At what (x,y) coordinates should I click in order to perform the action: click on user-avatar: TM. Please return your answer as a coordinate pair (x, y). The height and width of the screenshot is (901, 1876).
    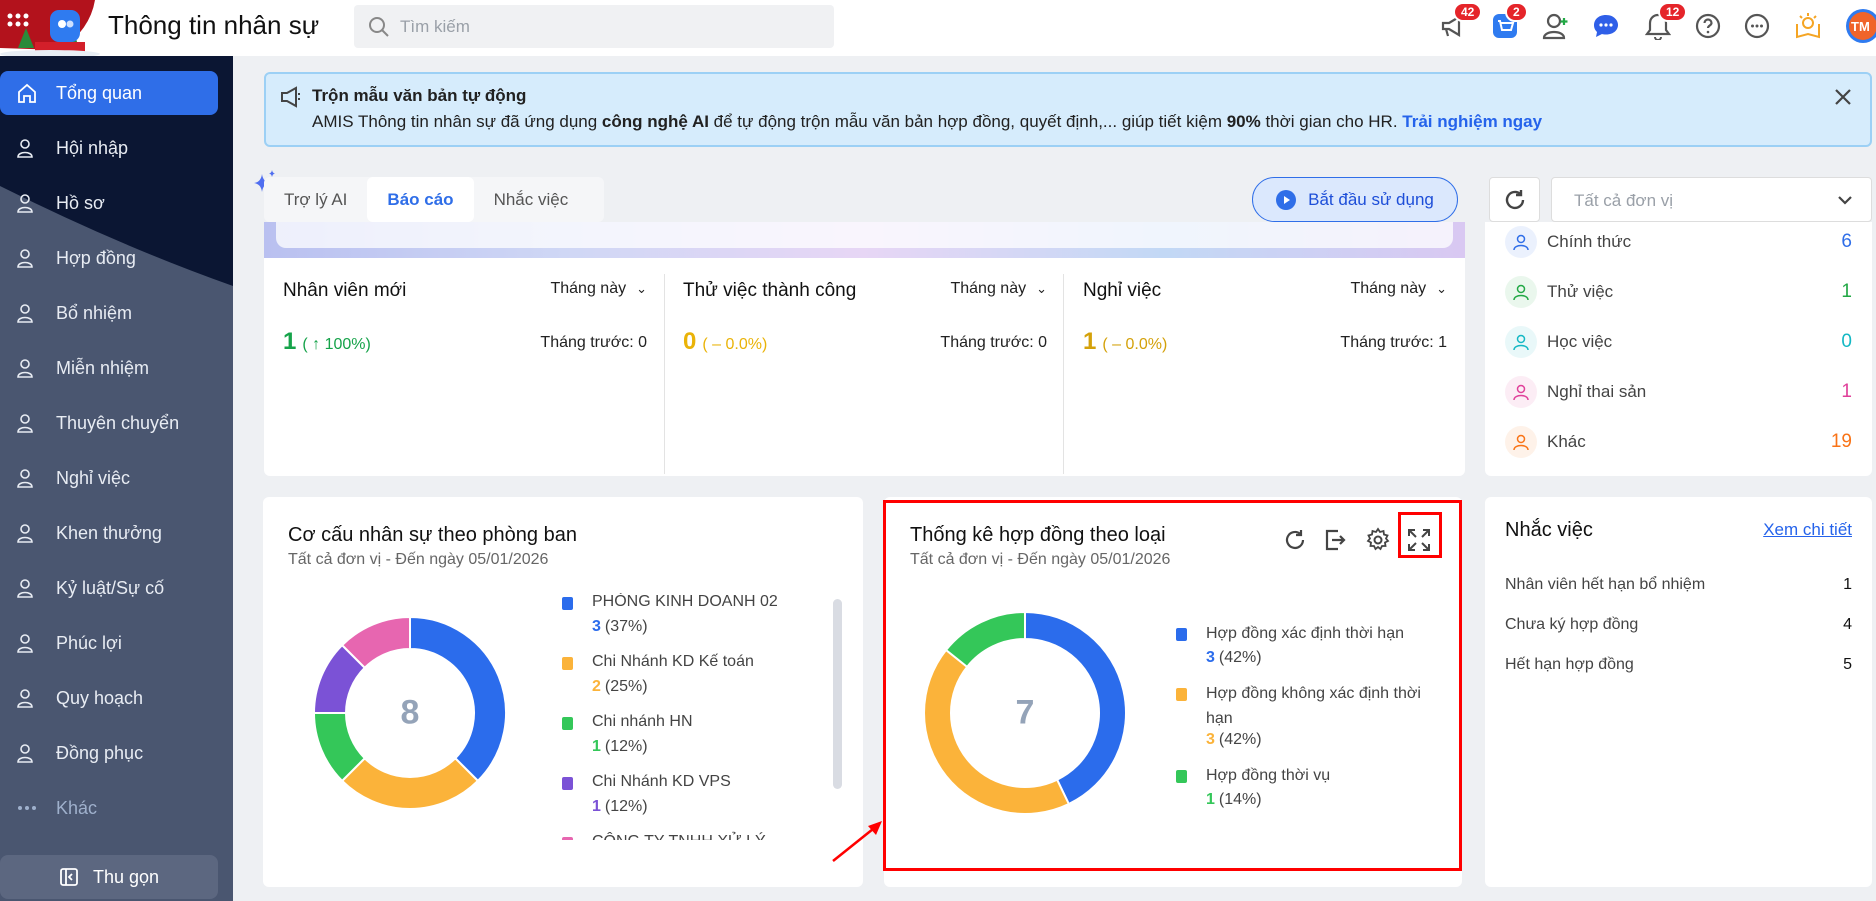
    Looking at the image, I should click on (1859, 26).